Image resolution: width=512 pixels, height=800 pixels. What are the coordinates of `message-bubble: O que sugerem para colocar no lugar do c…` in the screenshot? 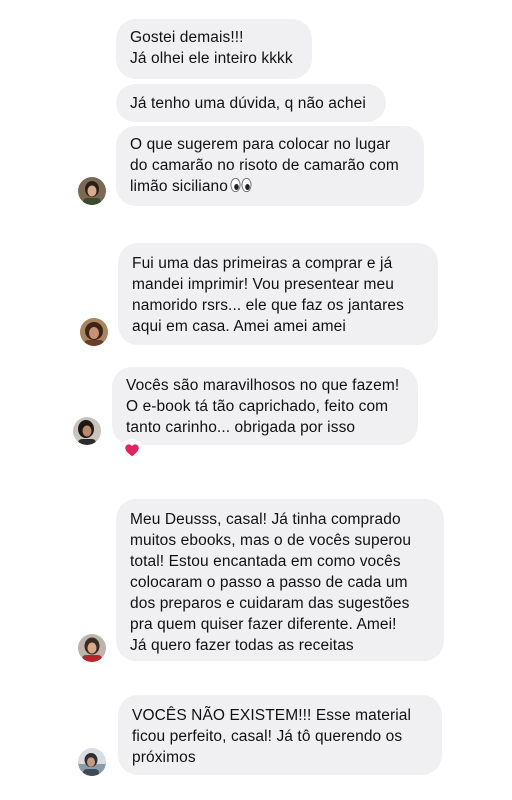 It's located at (270, 166).